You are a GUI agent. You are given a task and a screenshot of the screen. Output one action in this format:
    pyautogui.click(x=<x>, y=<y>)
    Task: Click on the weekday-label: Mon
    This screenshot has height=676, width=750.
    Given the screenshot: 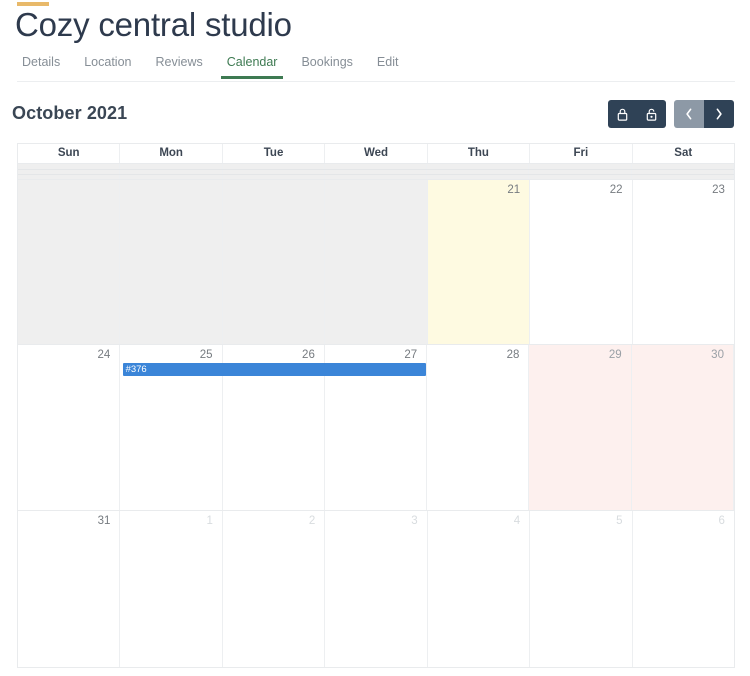 What is the action you would take?
    pyautogui.click(x=171, y=153)
    